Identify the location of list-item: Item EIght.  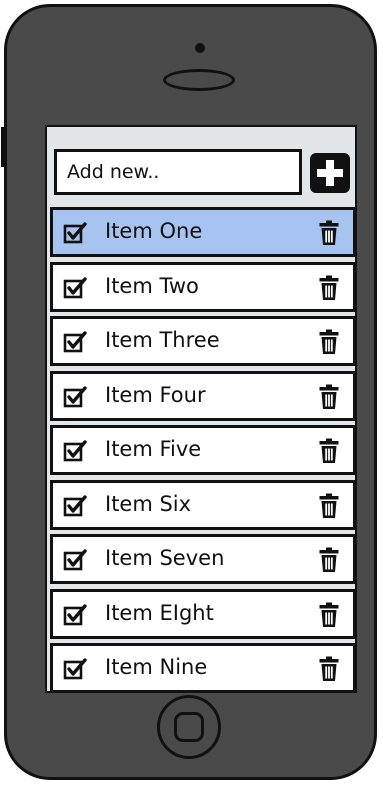
(202, 613).